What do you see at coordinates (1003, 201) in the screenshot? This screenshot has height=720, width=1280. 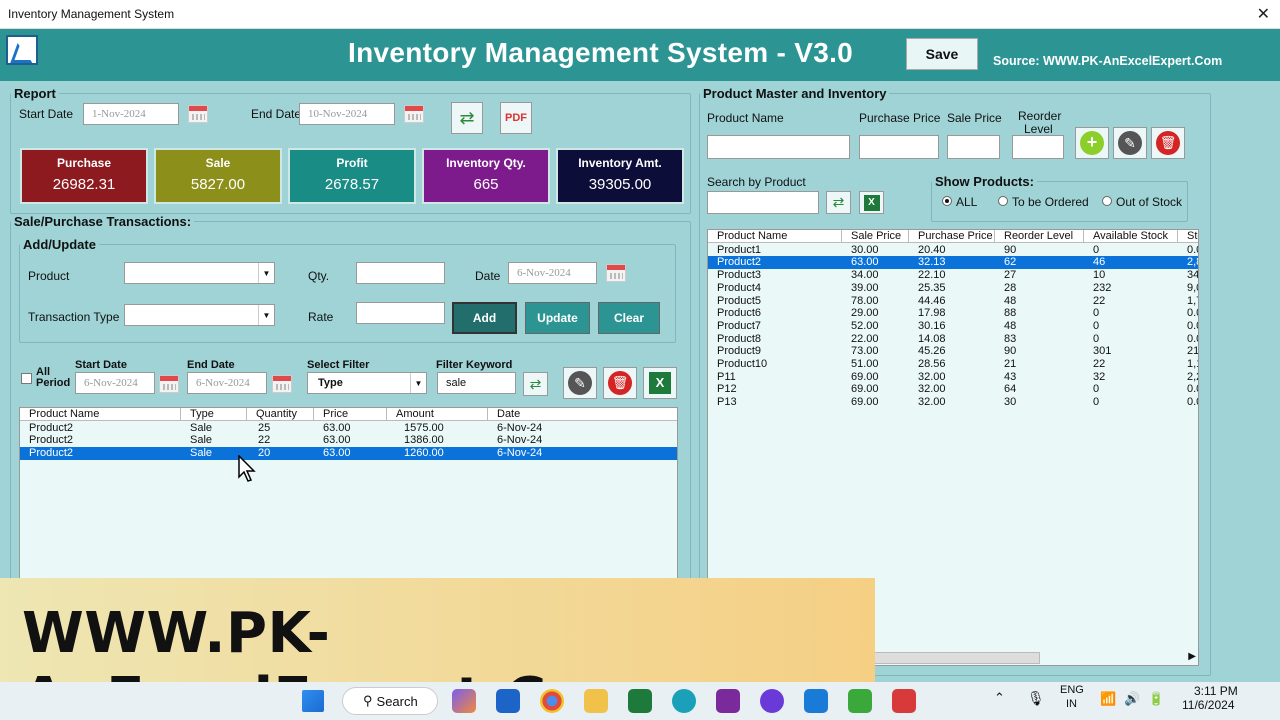 I see `radio-to-be-ordered` at bounding box center [1003, 201].